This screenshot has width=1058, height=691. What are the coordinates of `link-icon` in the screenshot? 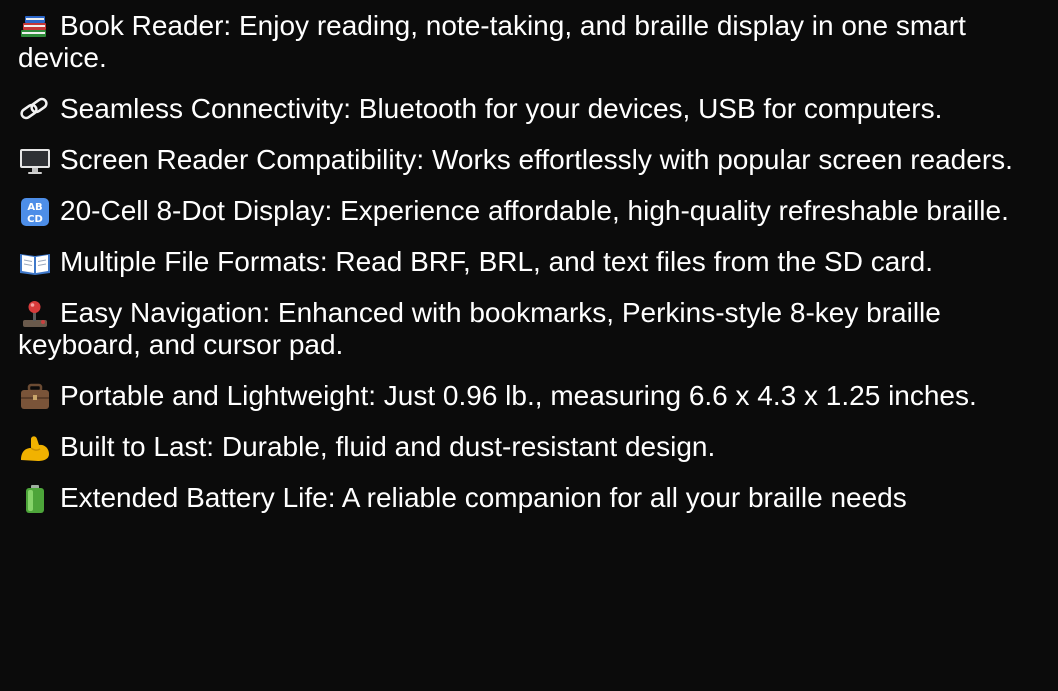 It's located at (35, 110).